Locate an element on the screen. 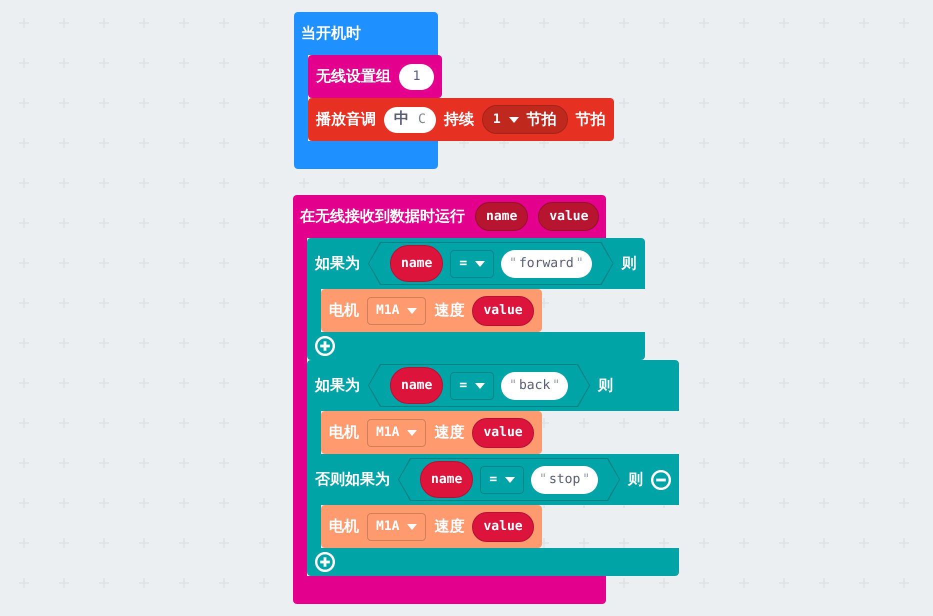 The width and height of the screenshot is (933, 616). if-block: 如果为 name = "forward" 则 电机 M1A 速度 value is located at coordinates (476, 299).